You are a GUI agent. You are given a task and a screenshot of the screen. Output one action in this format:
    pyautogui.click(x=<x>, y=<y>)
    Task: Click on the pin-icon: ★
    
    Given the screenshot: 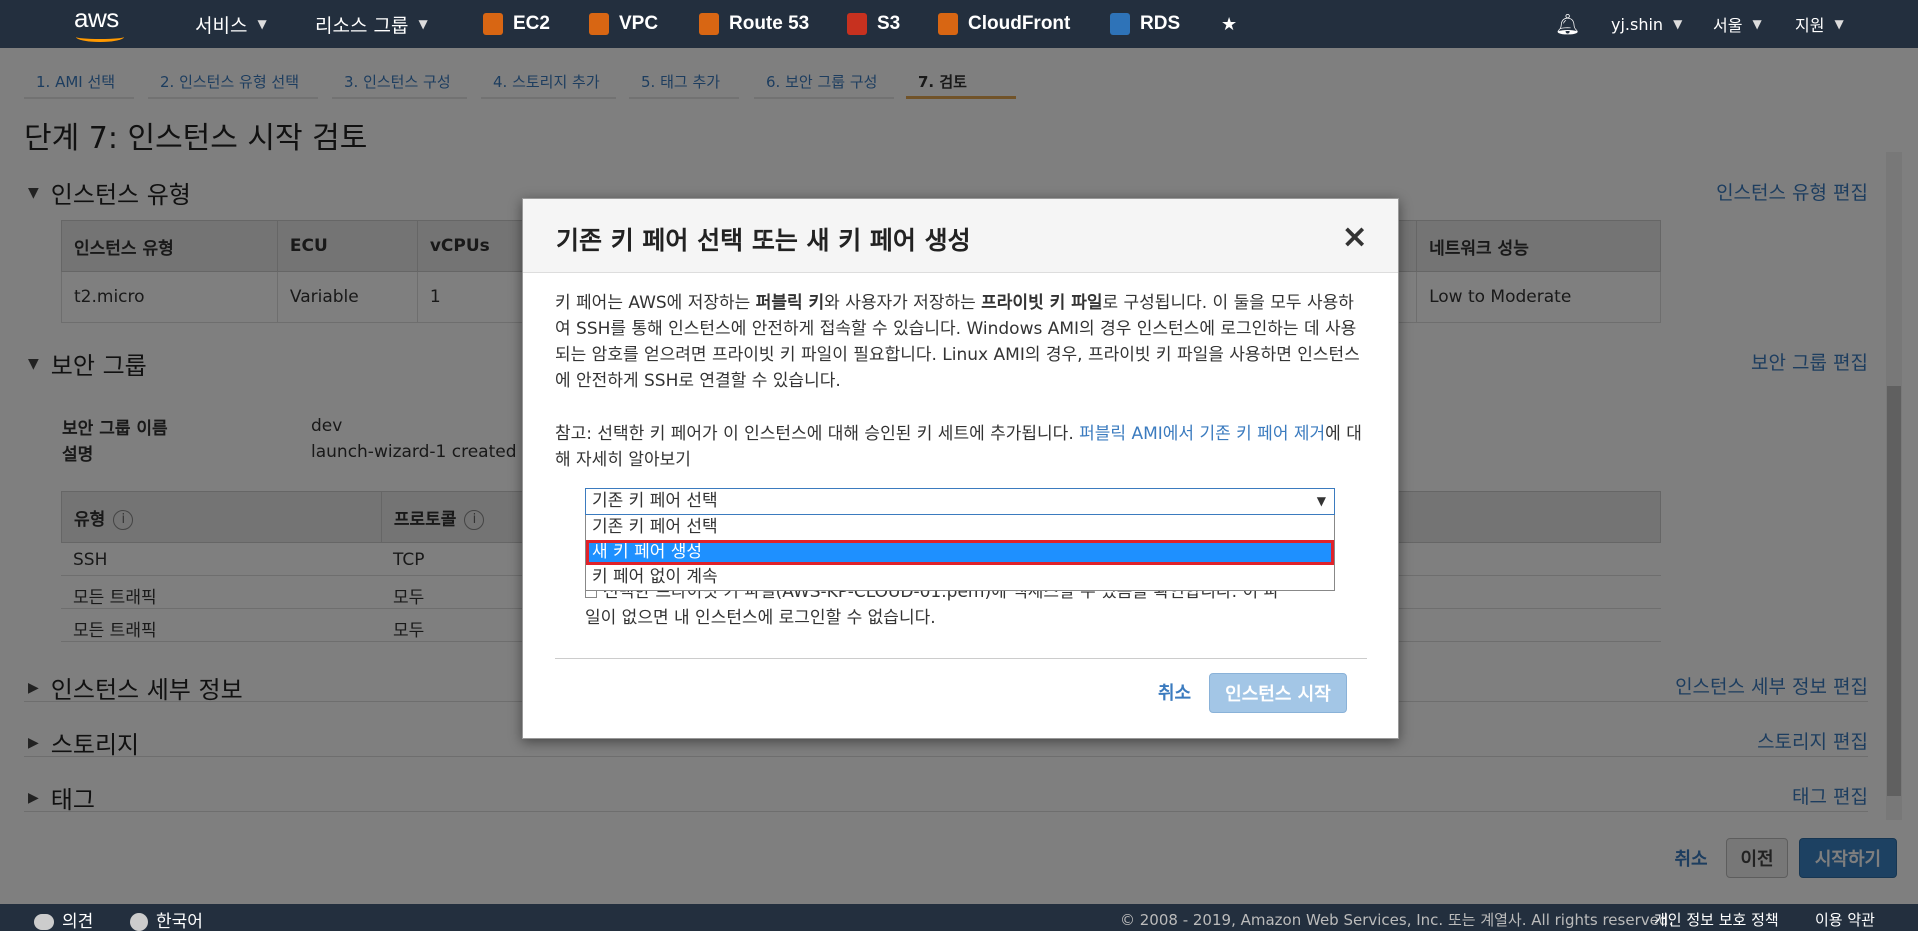 What is the action you would take?
    pyautogui.click(x=1229, y=24)
    